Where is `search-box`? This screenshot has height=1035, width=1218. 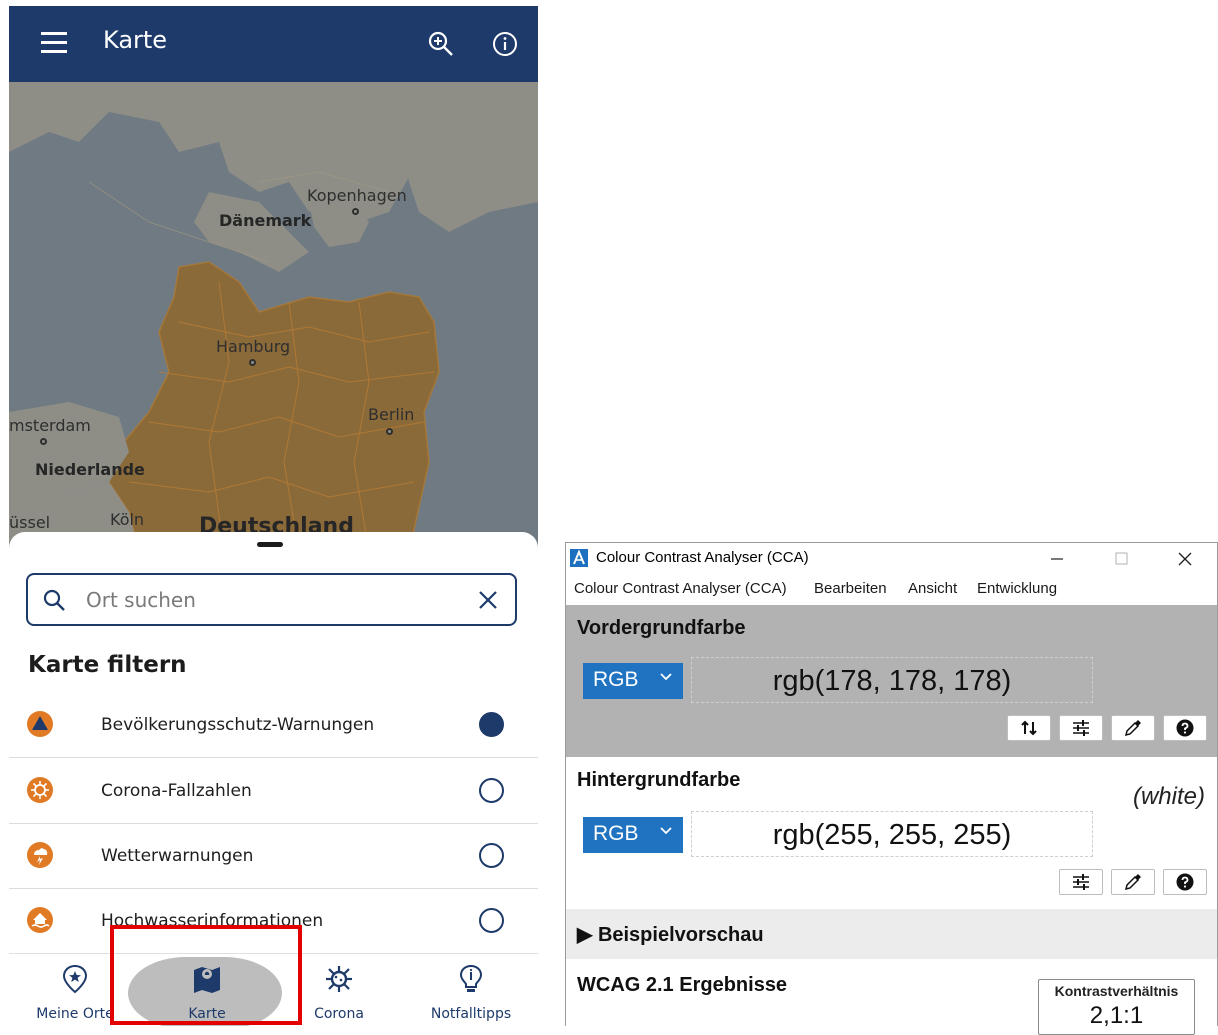 search-box is located at coordinates (271, 599).